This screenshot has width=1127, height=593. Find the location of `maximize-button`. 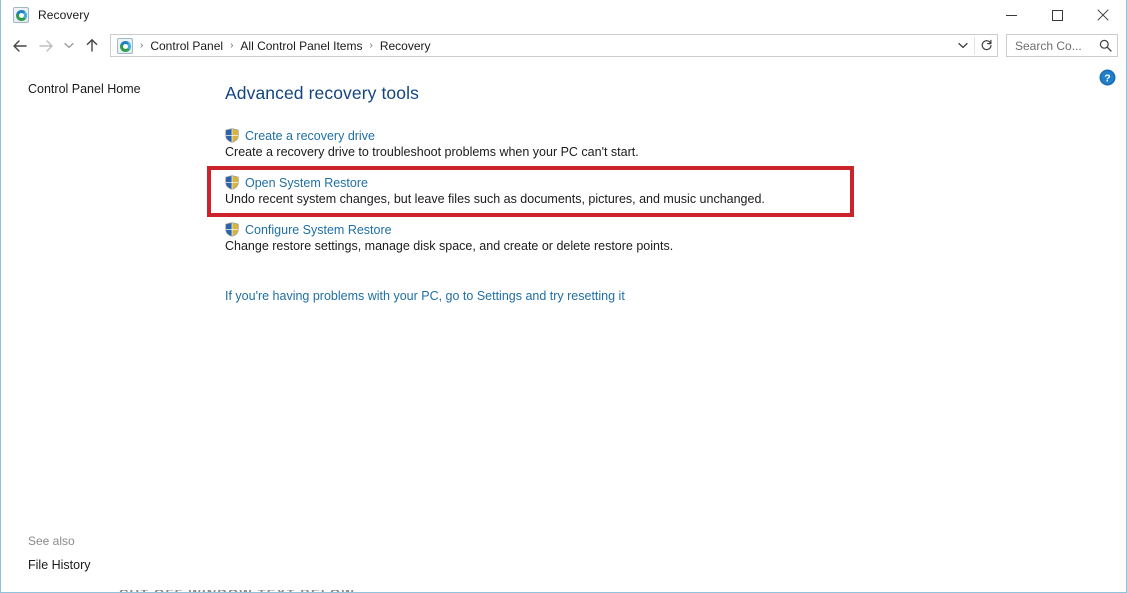

maximize-button is located at coordinates (1057, 15).